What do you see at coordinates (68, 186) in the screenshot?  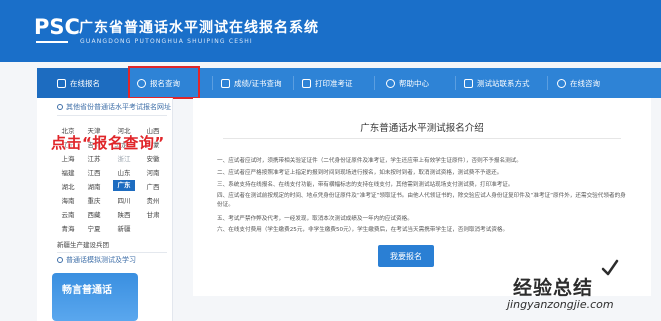 I see `province-link: 湖北` at bounding box center [68, 186].